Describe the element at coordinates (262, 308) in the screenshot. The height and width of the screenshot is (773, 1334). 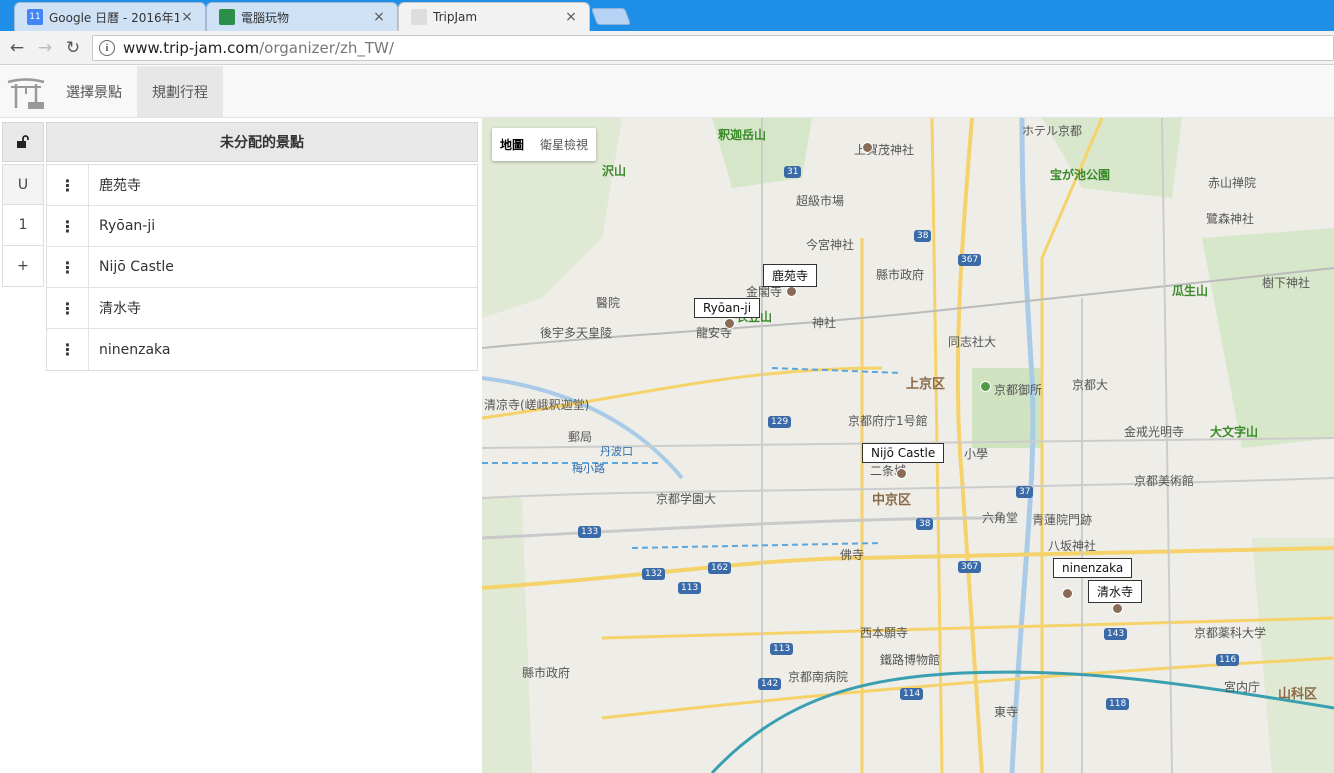
I see `list-item: ⋮ 清水寺` at that location.